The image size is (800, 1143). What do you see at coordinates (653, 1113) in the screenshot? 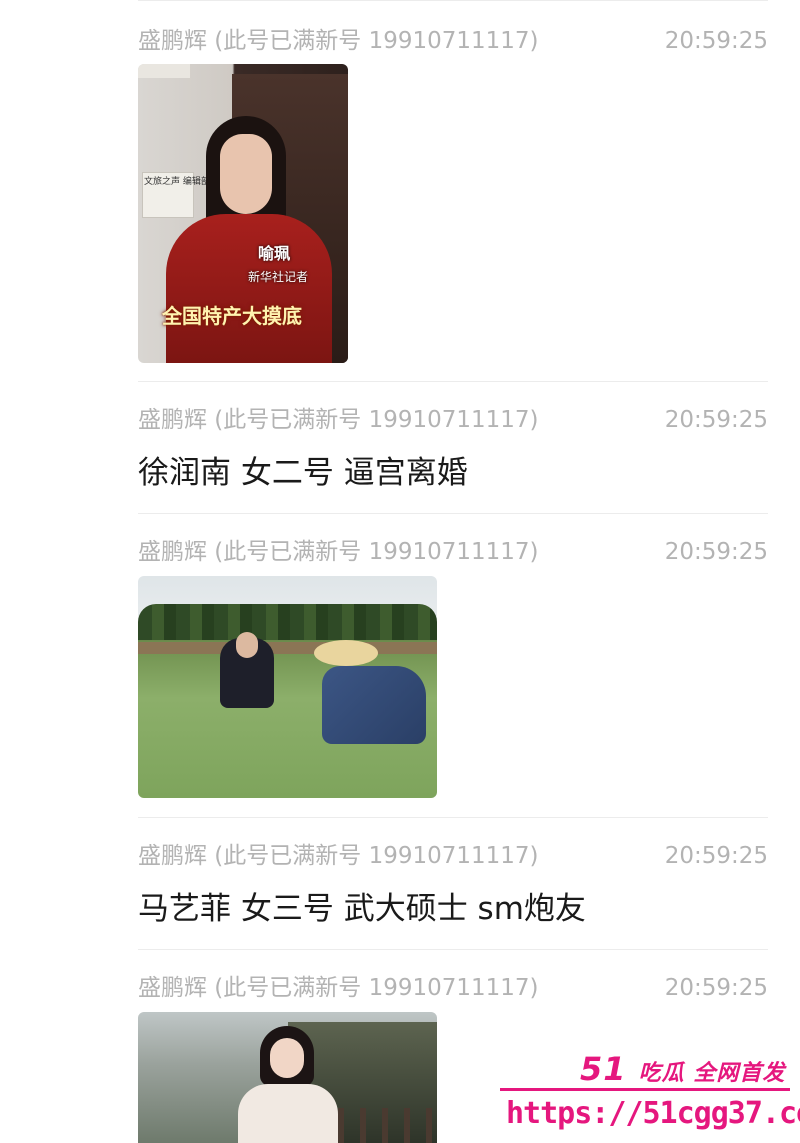
I see `watermark-url: https://51cgg37.com` at bounding box center [653, 1113].